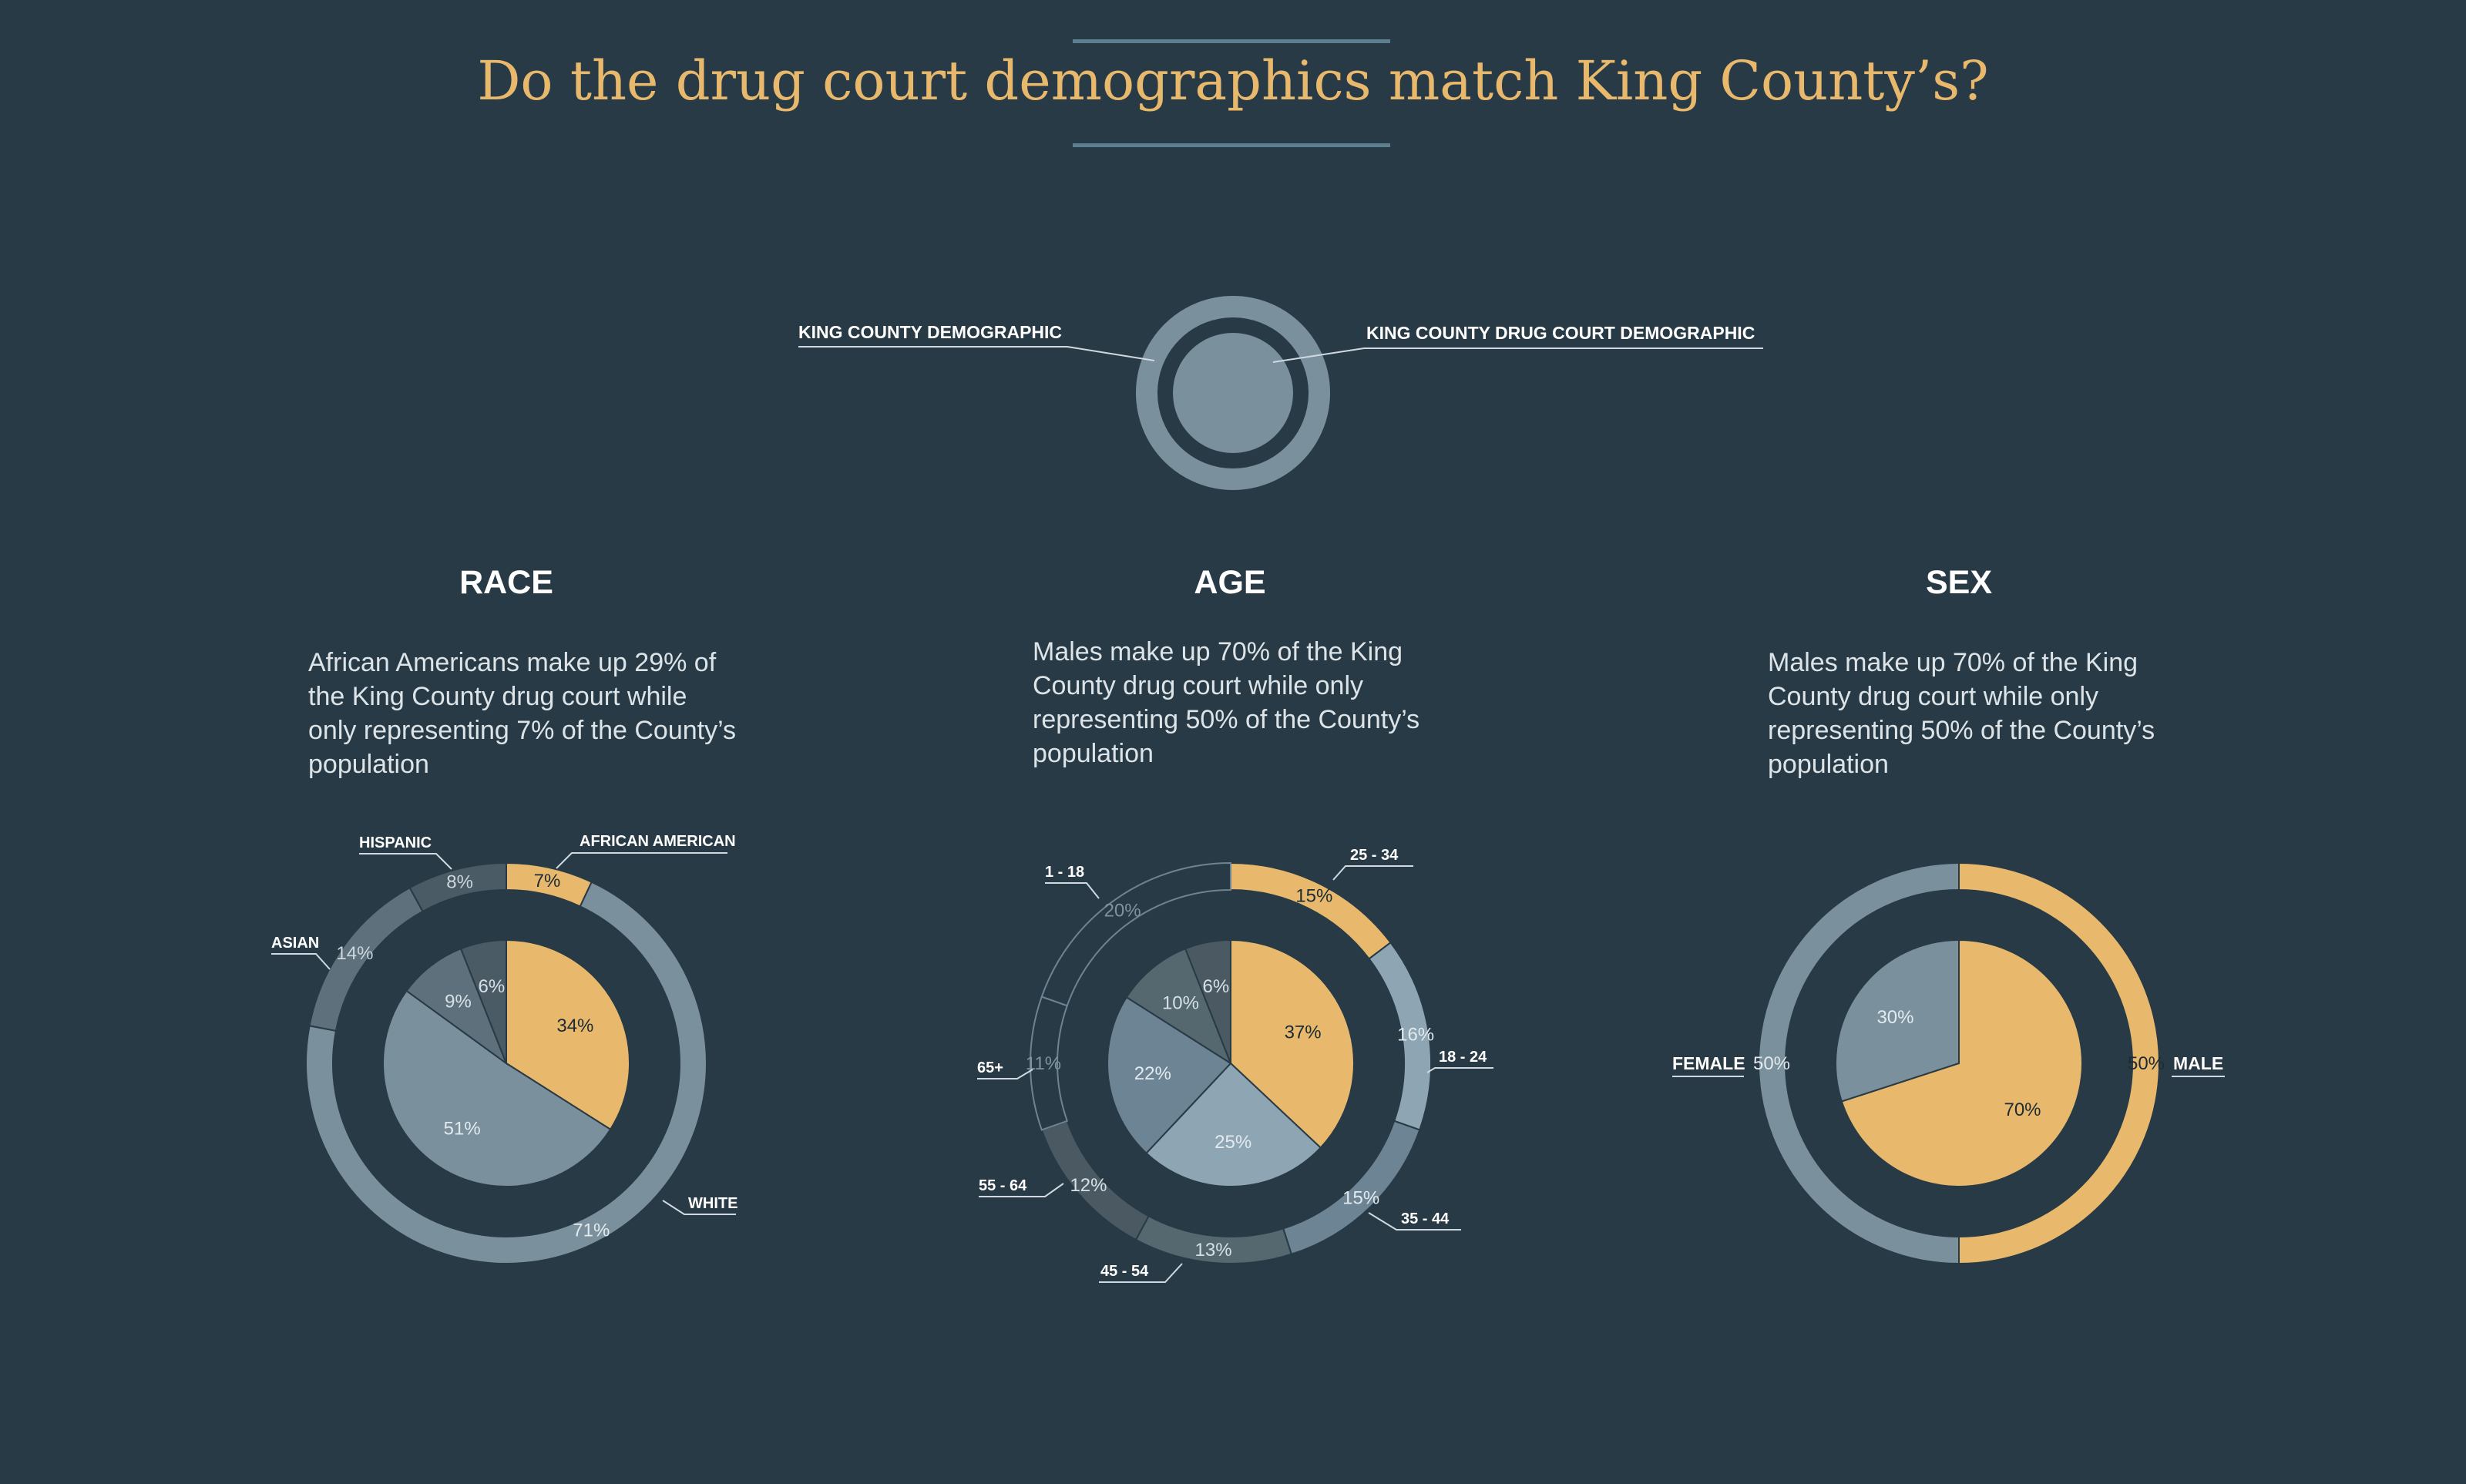 The height and width of the screenshot is (1484, 2466). Describe the element at coordinates (1771, 1063) in the screenshot. I see `sex-outer-value-1: 50%` at that location.